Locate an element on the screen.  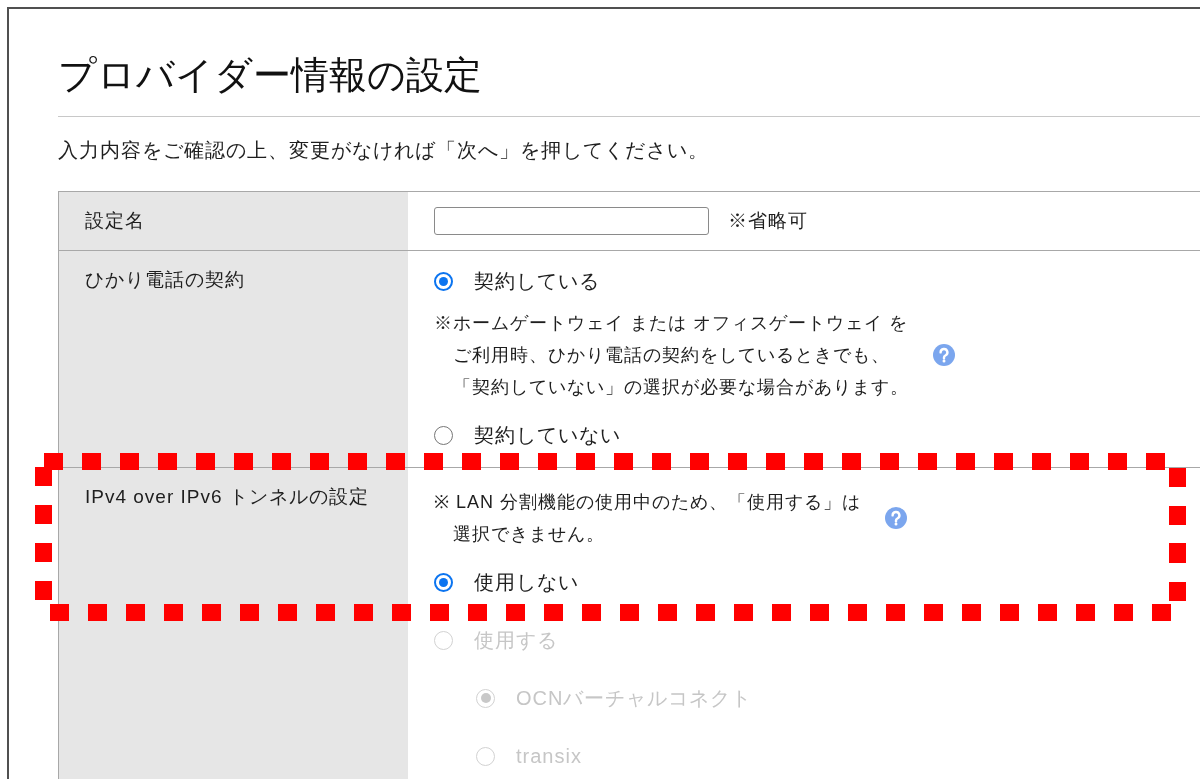
instruction-text: 入力内容をご確認の上、変更がなければ「次へ」を押してください。 is located at coordinates (383, 150).